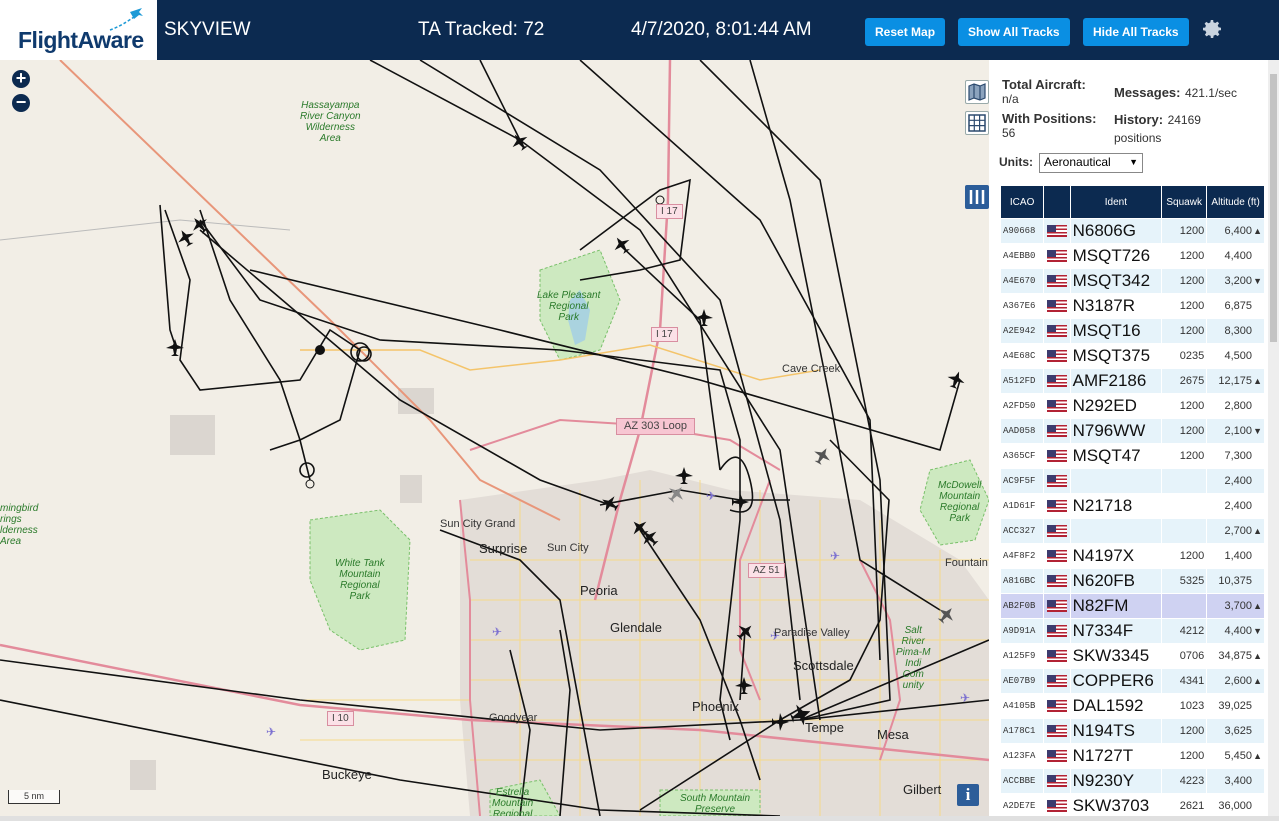  I want to click on cell-ident: N194TS, so click(1116, 731).